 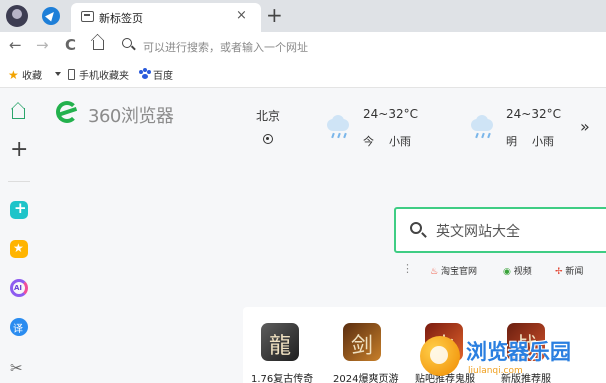 I want to click on game-label: 2024爆爽页游, so click(x=366, y=378).